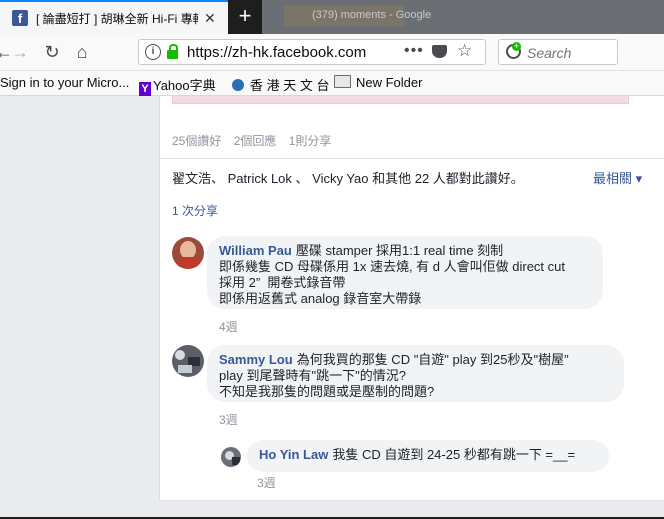  What do you see at coordinates (293, 454) in the screenshot?
I see `comment-author: Ho Yin Law` at bounding box center [293, 454].